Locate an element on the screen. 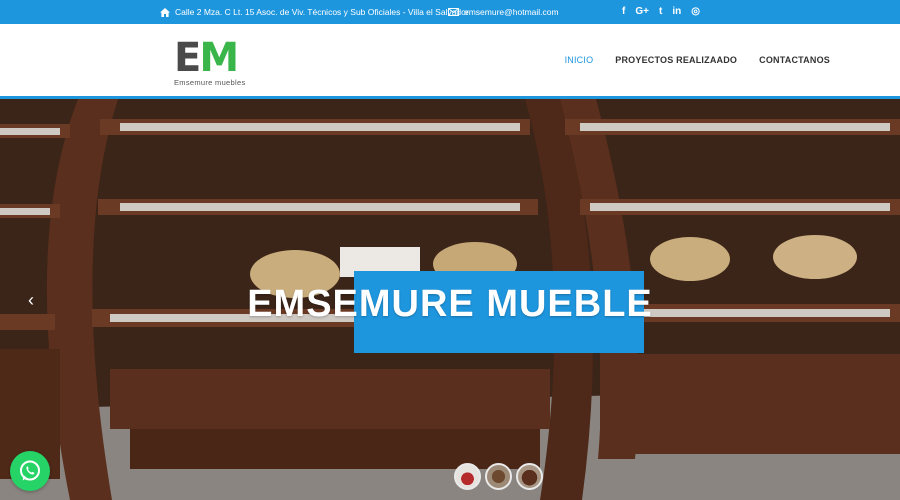 The image size is (900, 500). nav-item-inicio: INICIO is located at coordinates (579, 60).